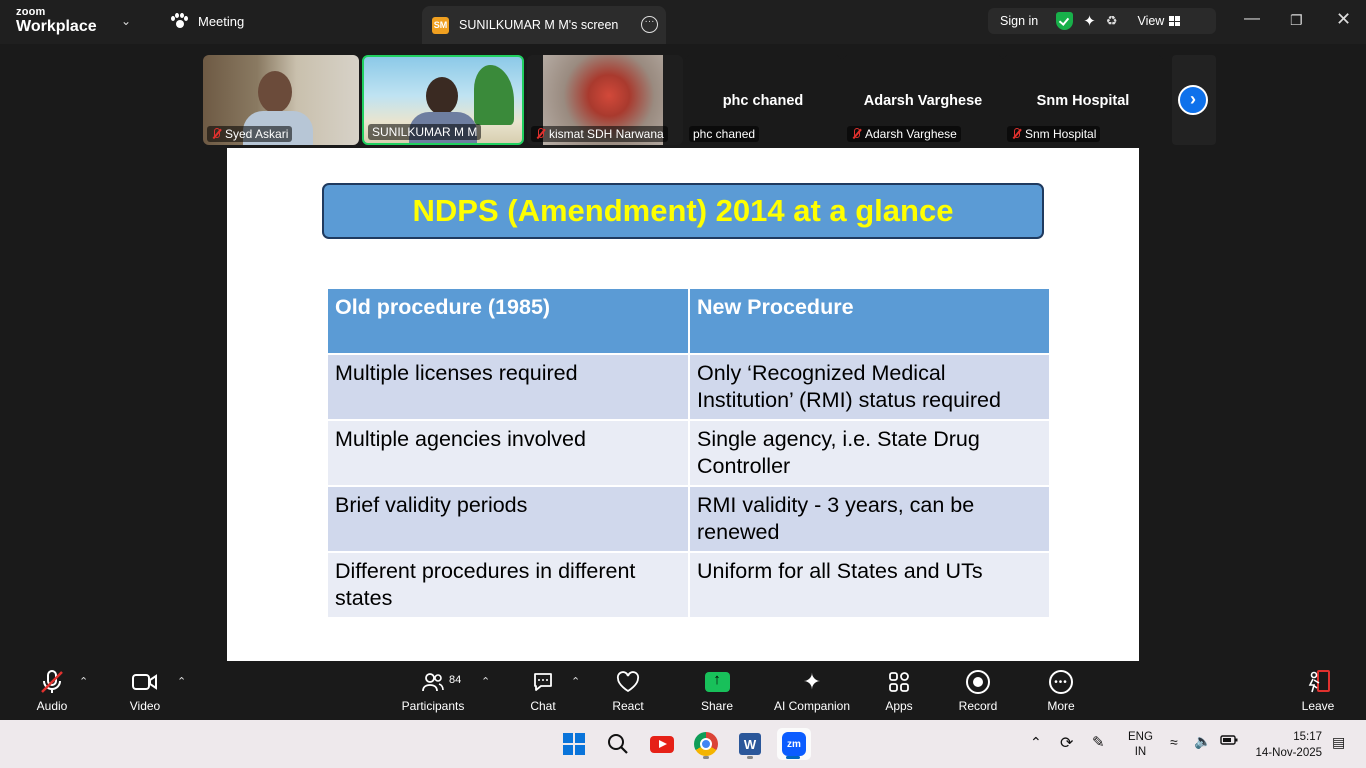  I want to click on participant-name: Syed Askari, so click(250, 134).